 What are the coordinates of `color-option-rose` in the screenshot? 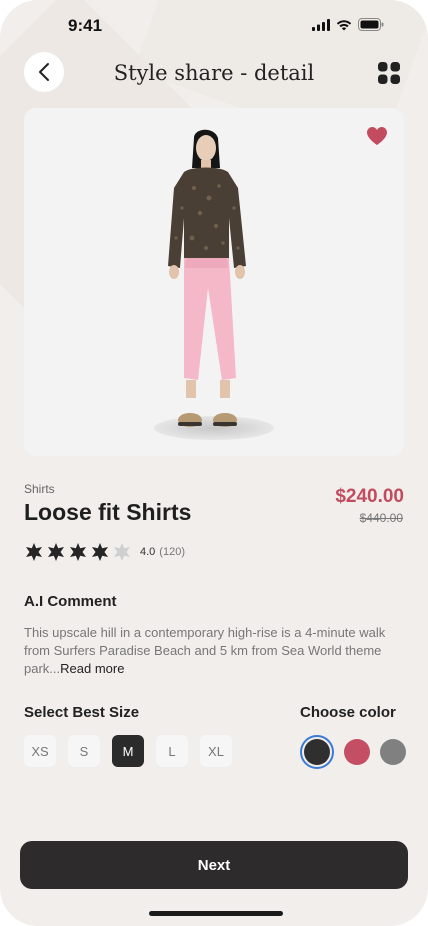 It's located at (357, 752).